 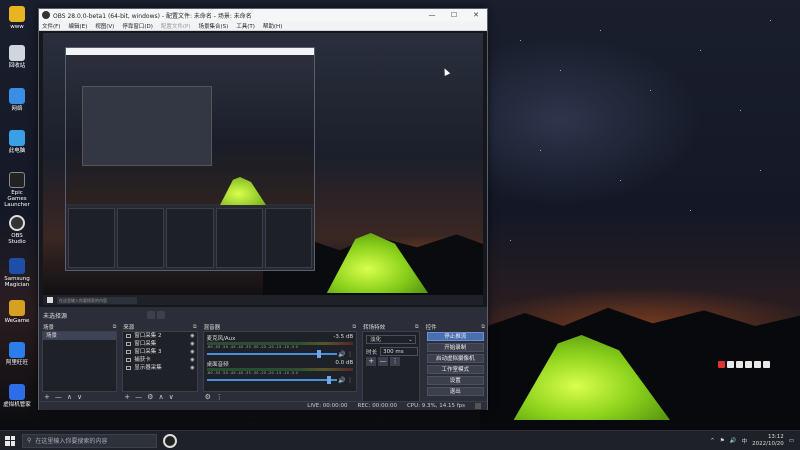 What do you see at coordinates (722, 441) in the screenshot?
I see `tray-app-icon: ⚑` at bounding box center [722, 441].